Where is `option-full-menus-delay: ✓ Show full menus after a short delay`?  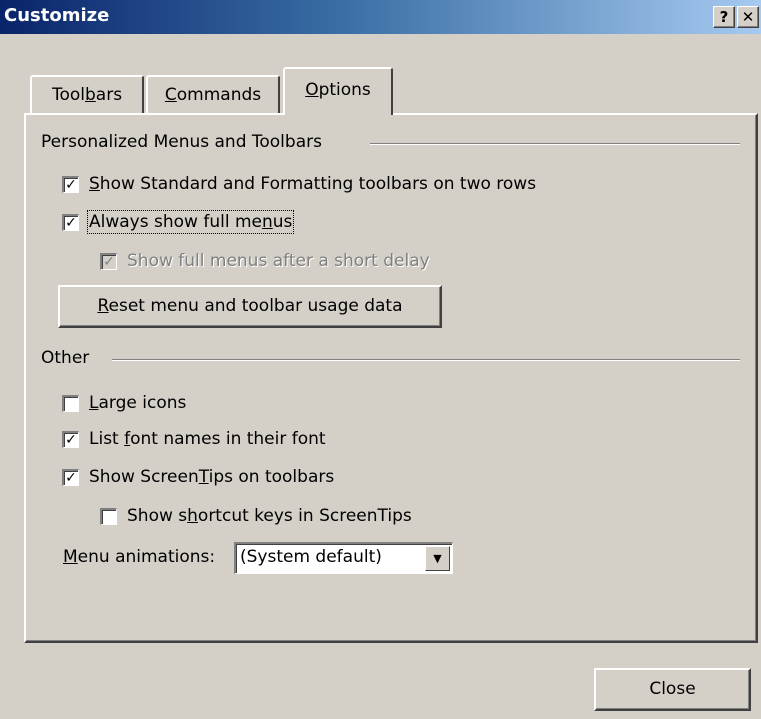 option-full-menus-delay: ✓ Show full menus after a short delay is located at coordinates (265, 261).